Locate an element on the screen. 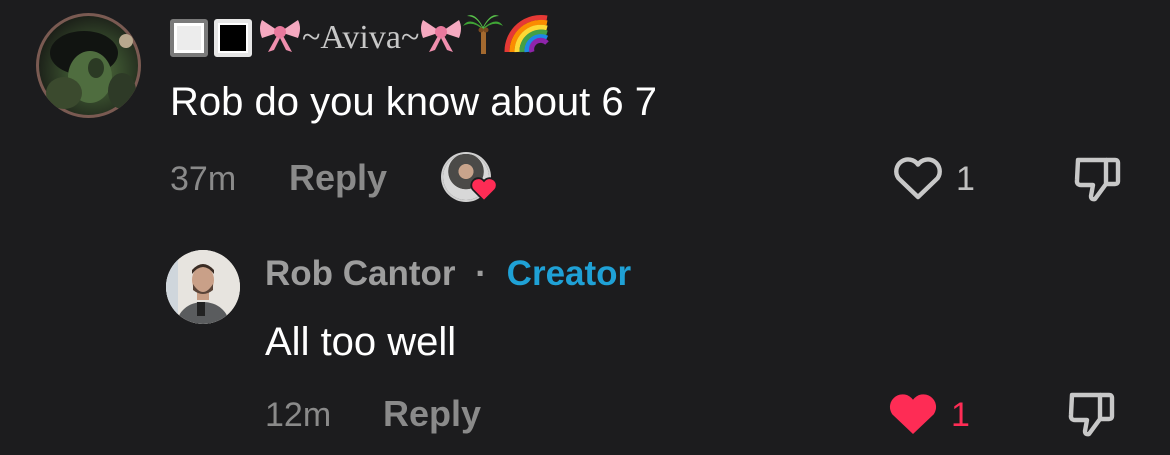  liked-by-creator-badge is located at coordinates (472, 179).